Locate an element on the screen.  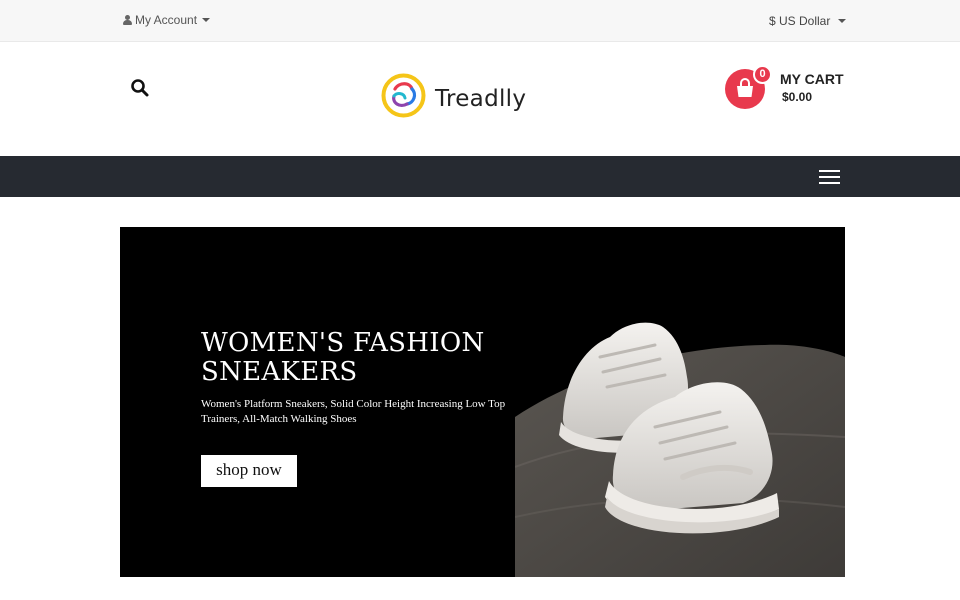
cart-label: MY CART is located at coordinates (812, 79).